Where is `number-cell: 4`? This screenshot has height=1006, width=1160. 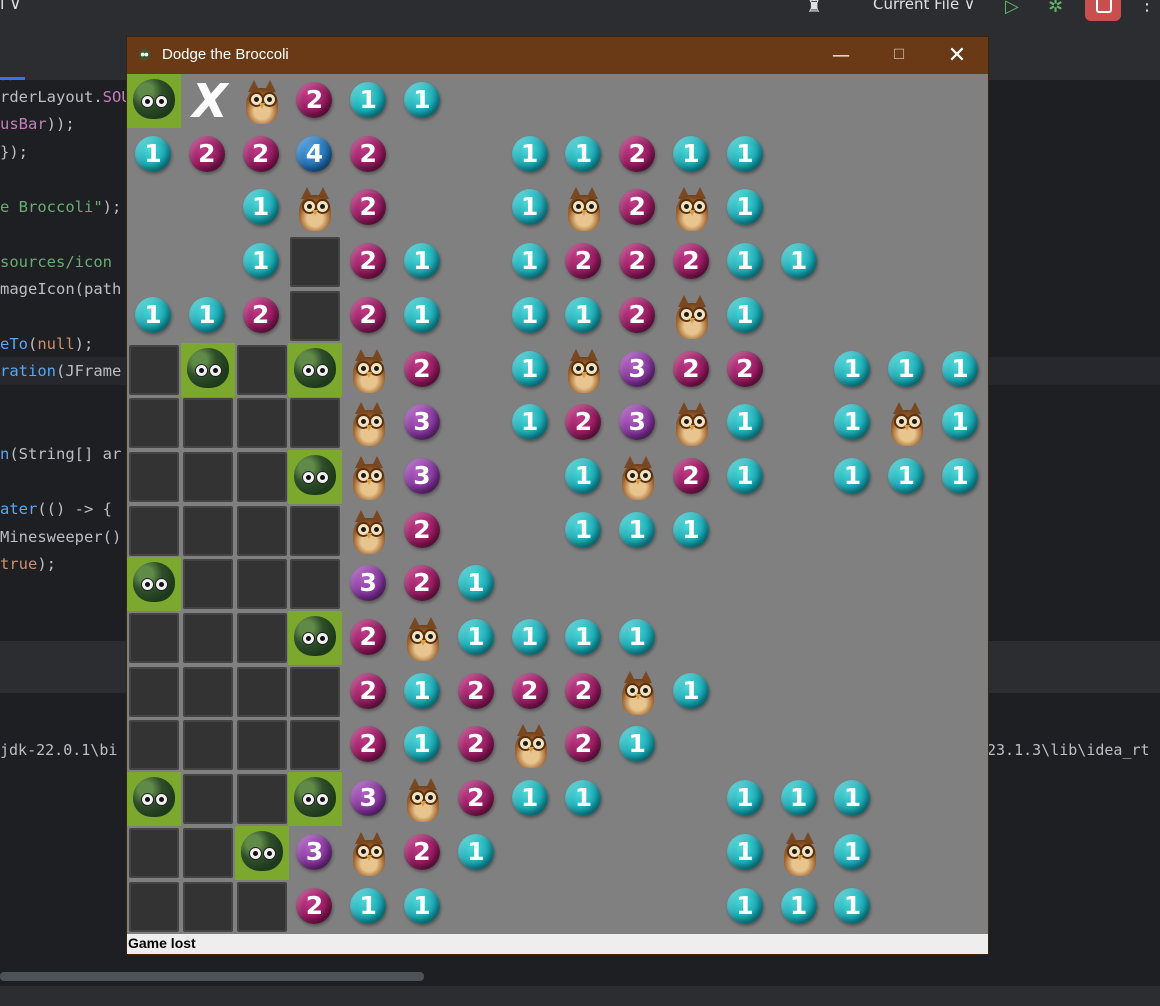 number-cell: 4 is located at coordinates (315, 155).